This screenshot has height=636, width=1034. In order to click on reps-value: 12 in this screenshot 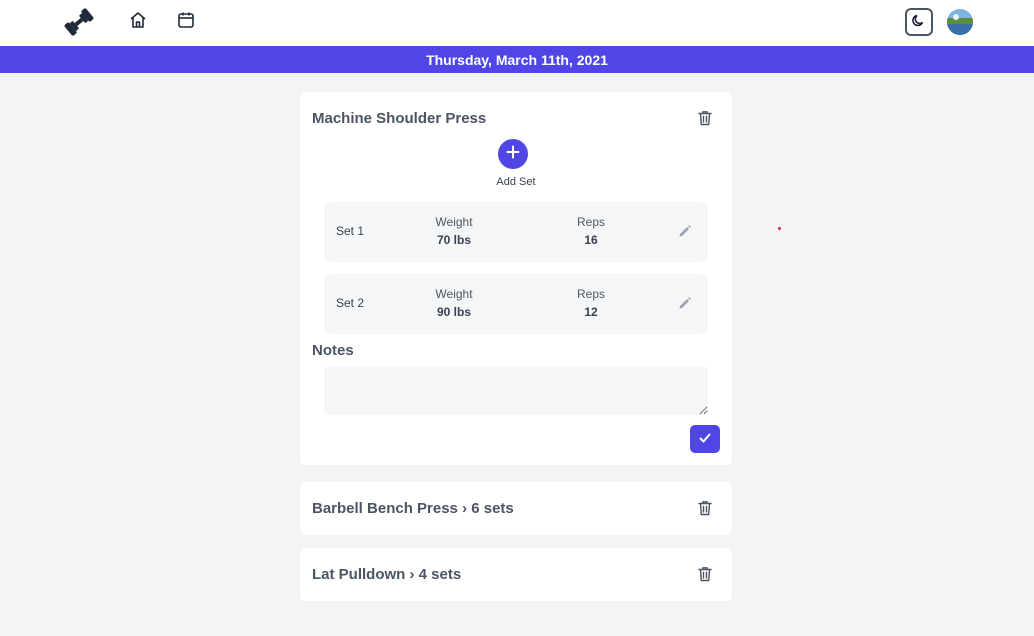, I will do `click(591, 312)`.